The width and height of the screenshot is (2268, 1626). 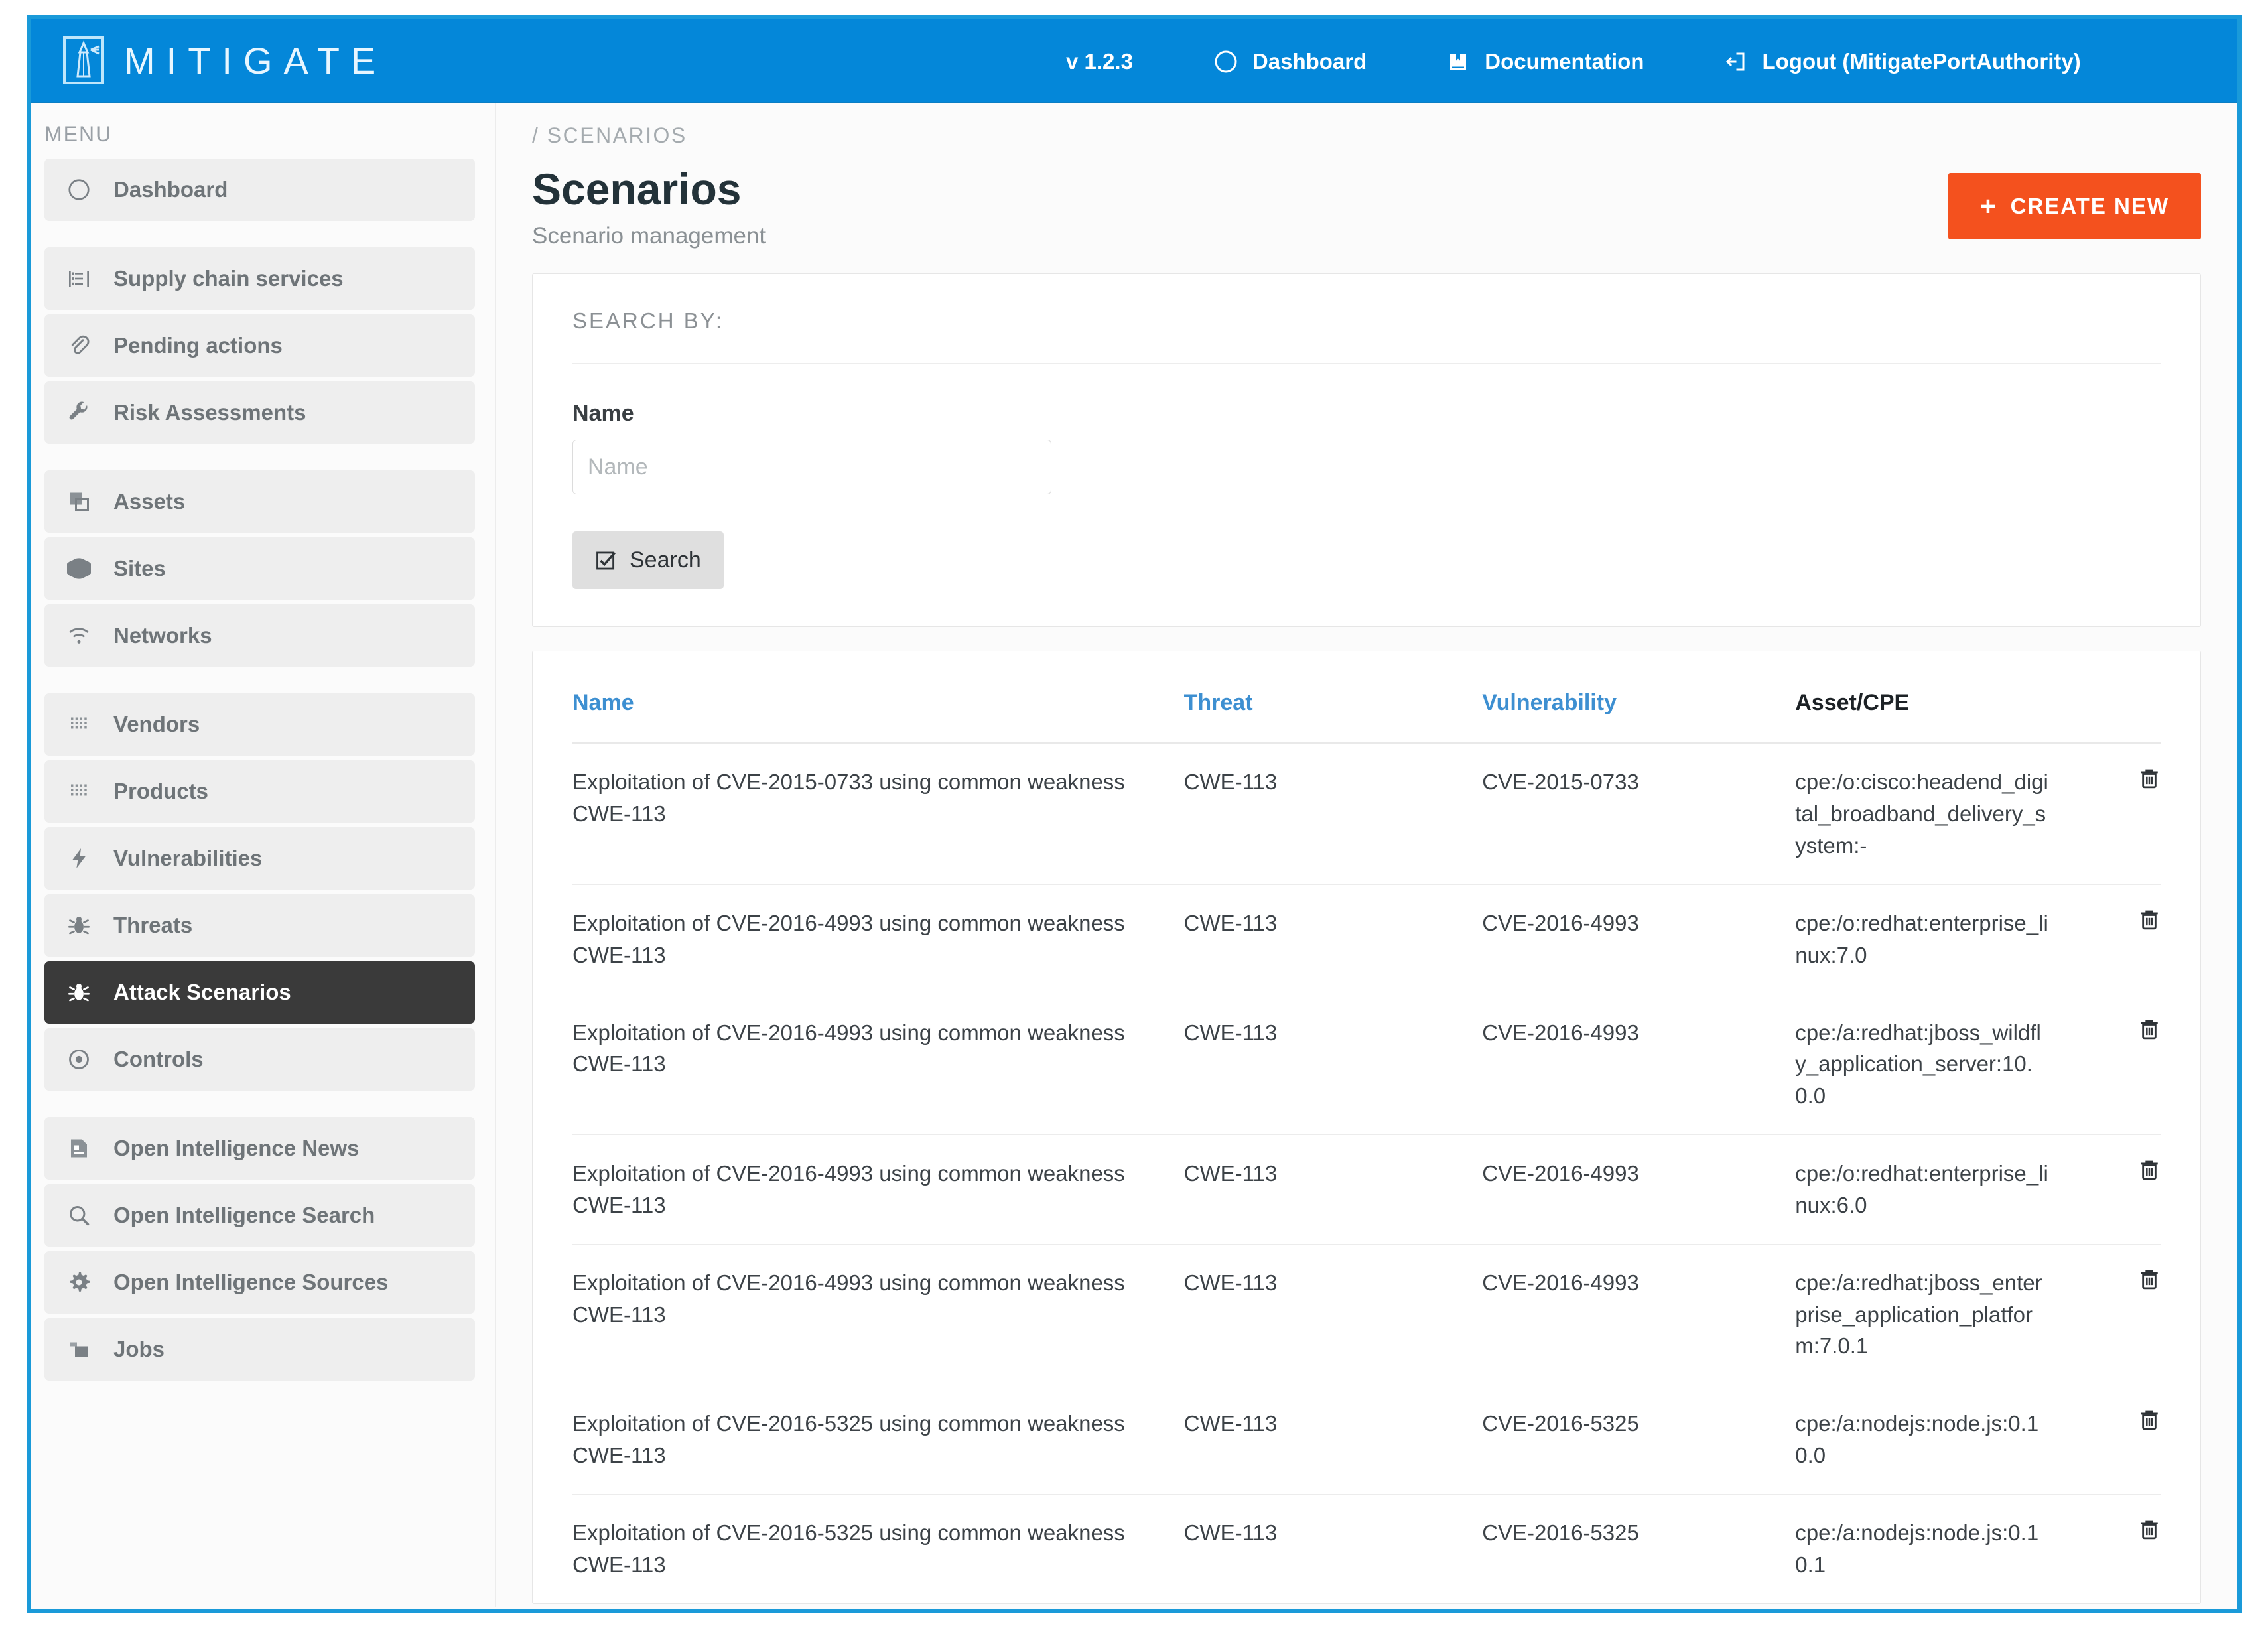 What do you see at coordinates (1333, 713) in the screenshot?
I see `column-header-threat: Threat` at bounding box center [1333, 713].